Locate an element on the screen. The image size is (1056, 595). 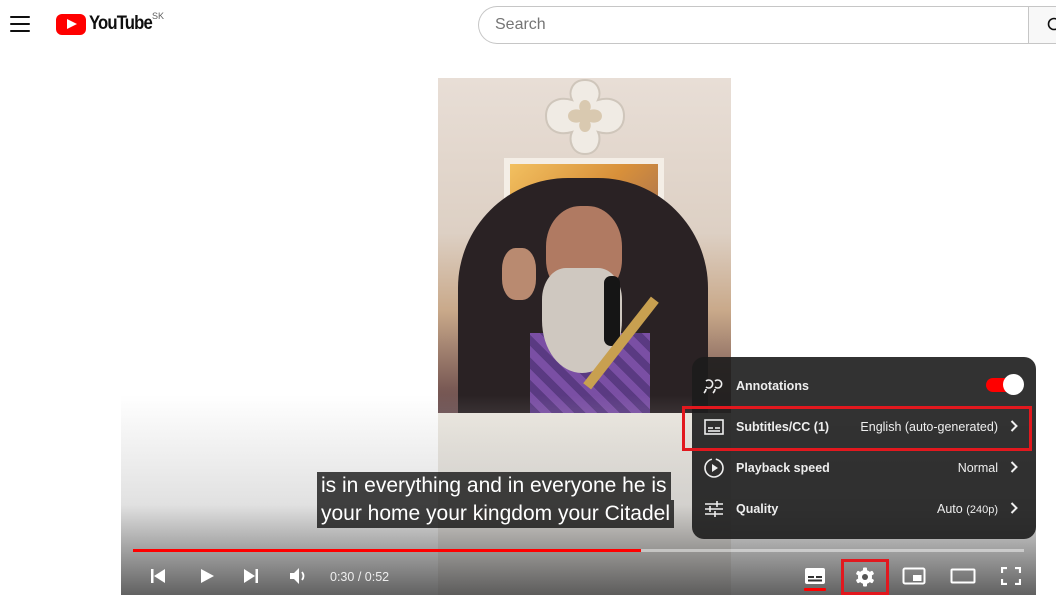
volume-icon is located at coordinates (299, 576).